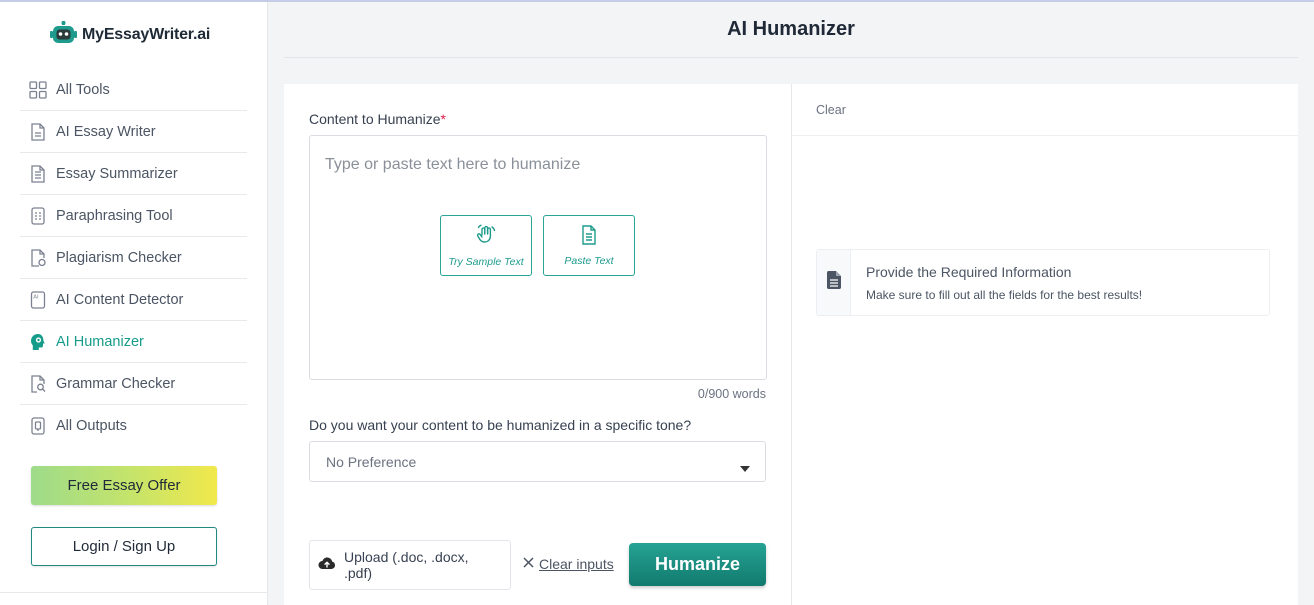 This screenshot has height=605, width=1314. What do you see at coordinates (731, 394) in the screenshot?
I see `word-count: 0/900 words` at bounding box center [731, 394].